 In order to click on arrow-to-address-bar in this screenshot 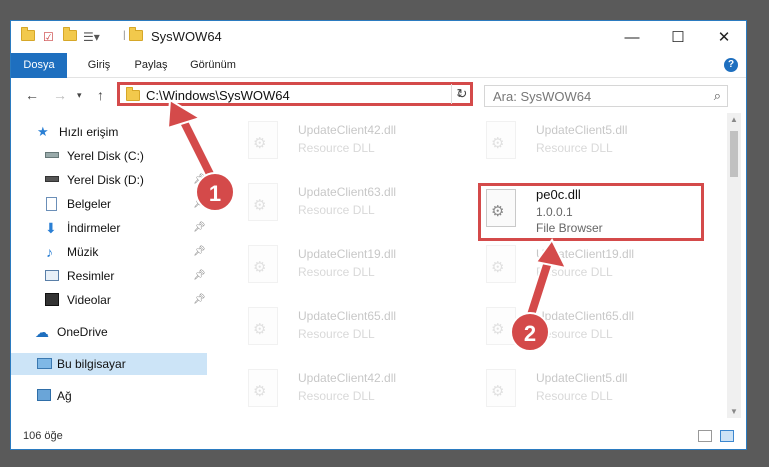, I will do `click(192, 141)`.